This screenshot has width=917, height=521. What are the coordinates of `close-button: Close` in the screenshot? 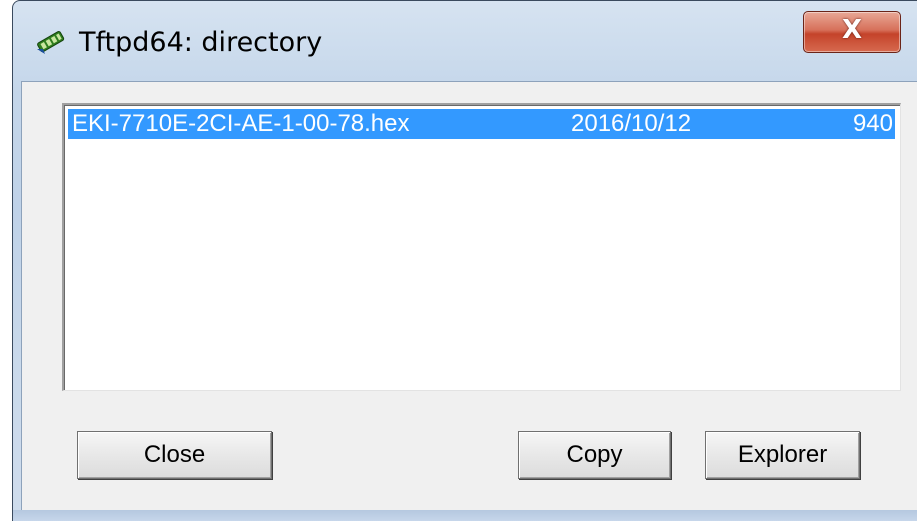 It's located at (174, 455).